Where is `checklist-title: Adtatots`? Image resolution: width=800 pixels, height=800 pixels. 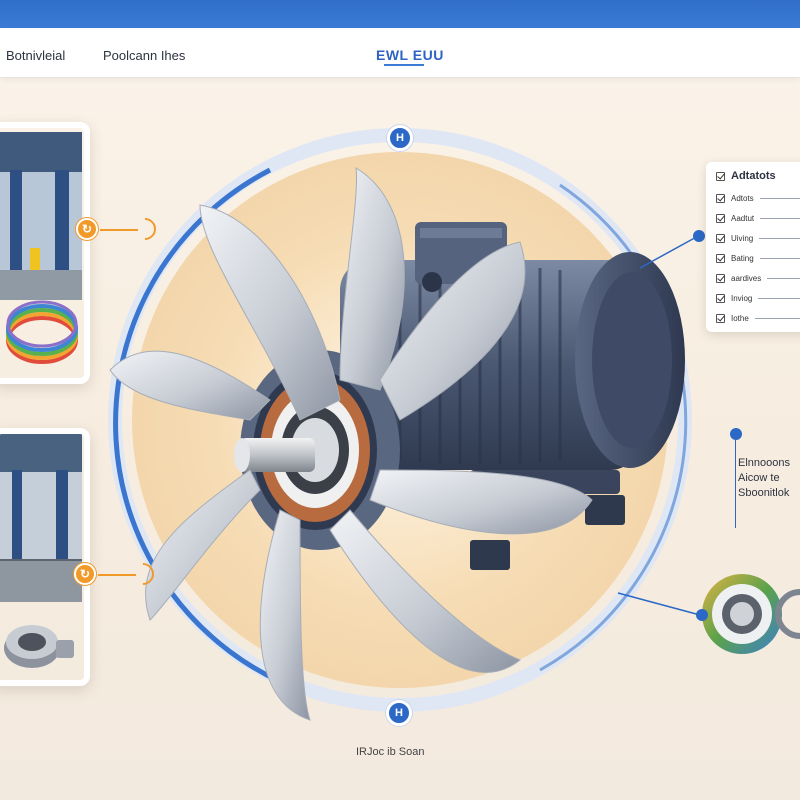
checklist-title: Adtatots is located at coordinates (758, 176).